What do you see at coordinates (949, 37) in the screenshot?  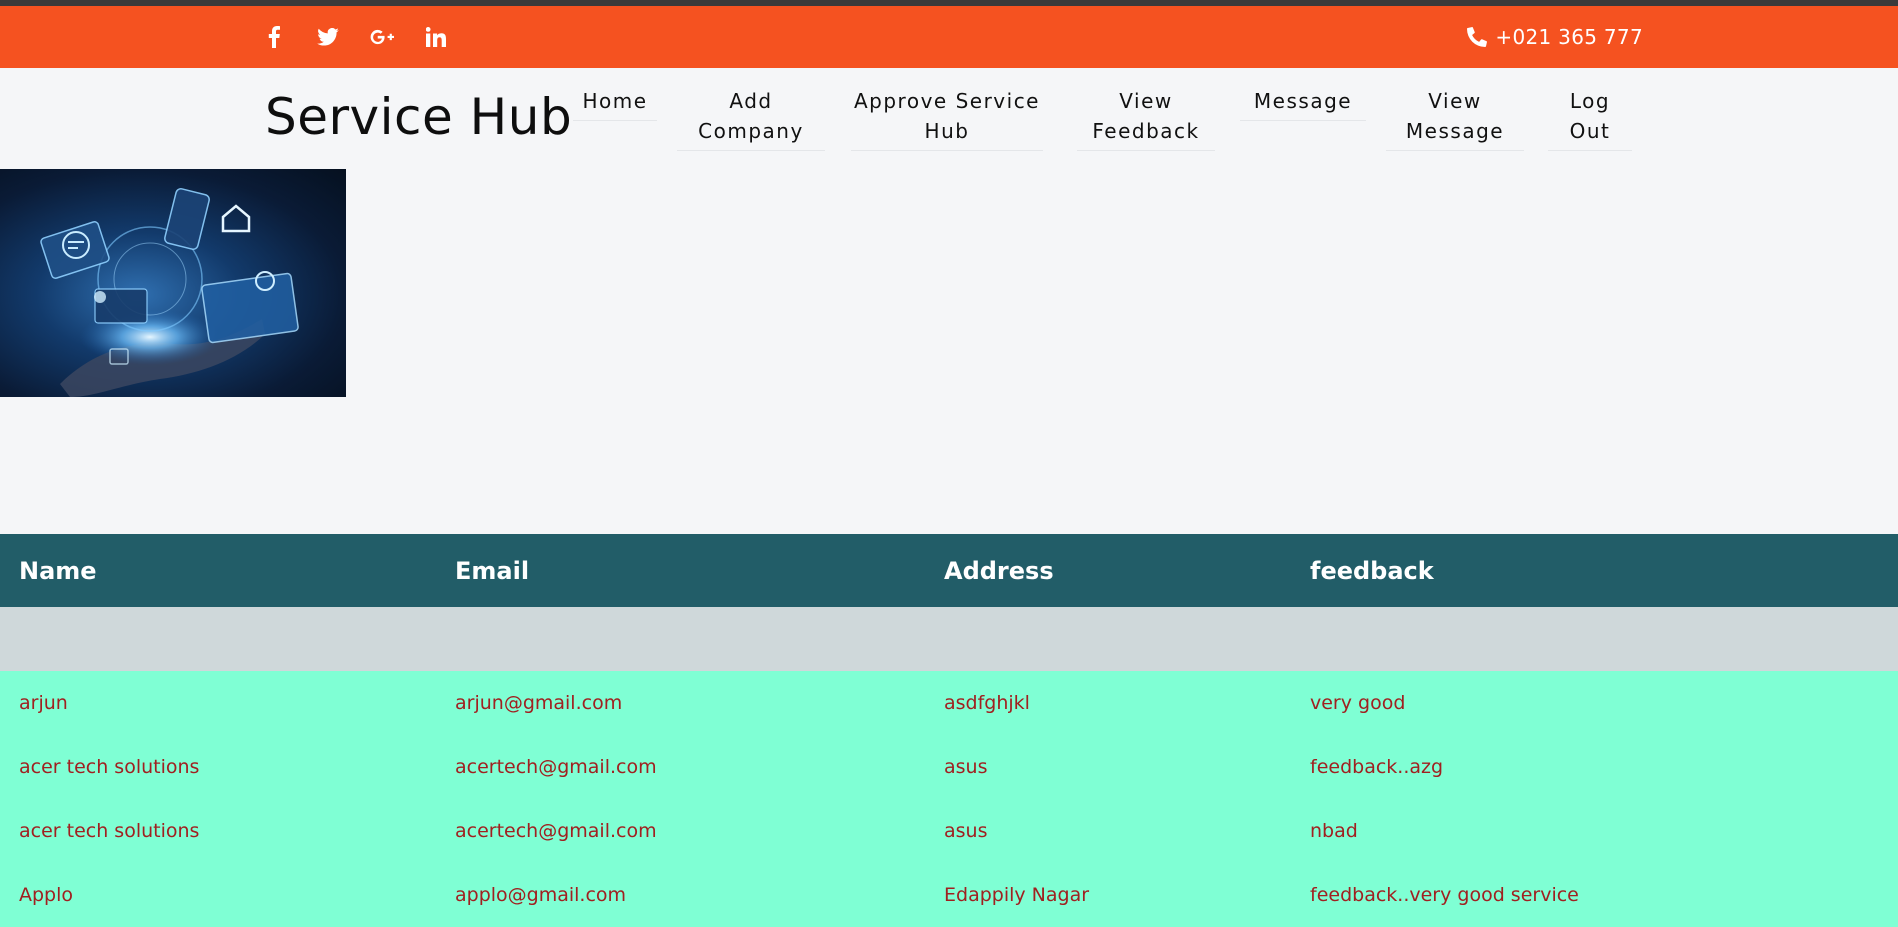 I see `topbar: +021 365 777` at bounding box center [949, 37].